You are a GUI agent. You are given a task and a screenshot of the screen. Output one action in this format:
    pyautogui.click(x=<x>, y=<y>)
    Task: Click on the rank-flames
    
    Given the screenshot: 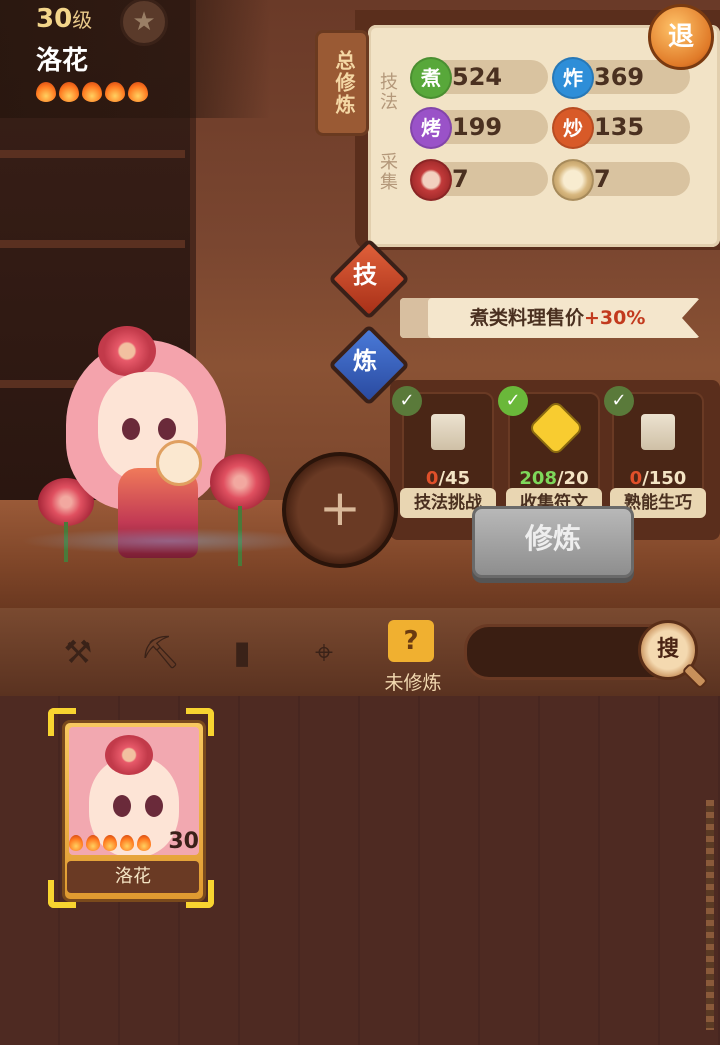 What is the action you would take?
    pyautogui.click(x=92, y=92)
    